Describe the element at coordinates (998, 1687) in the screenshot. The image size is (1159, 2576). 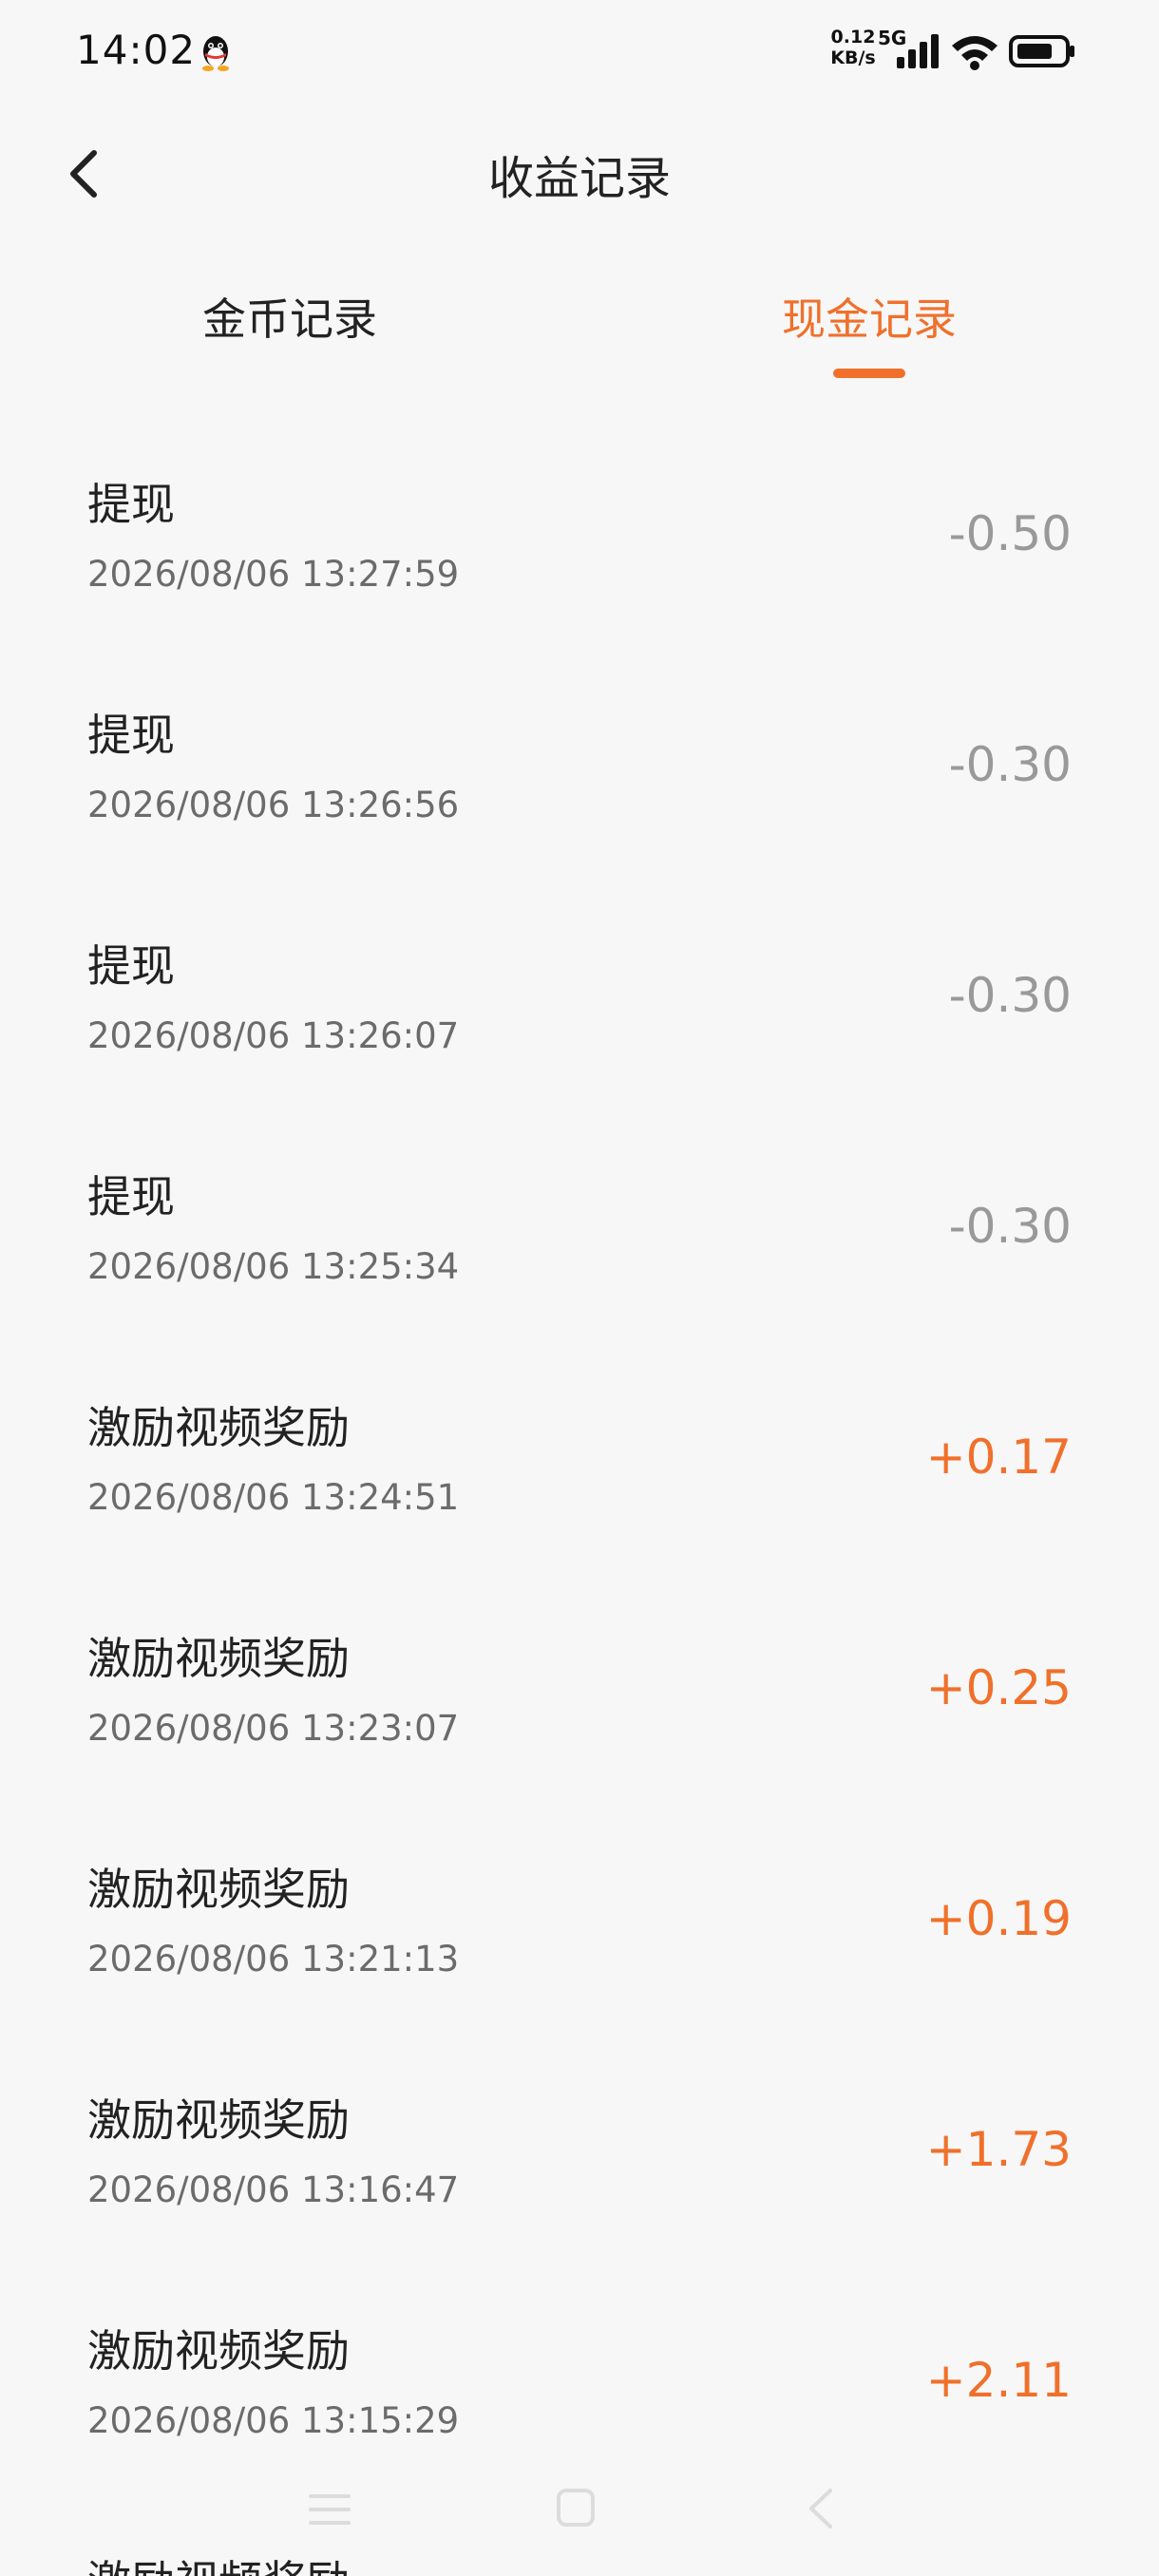
I see `record-amount: +0.25` at that location.